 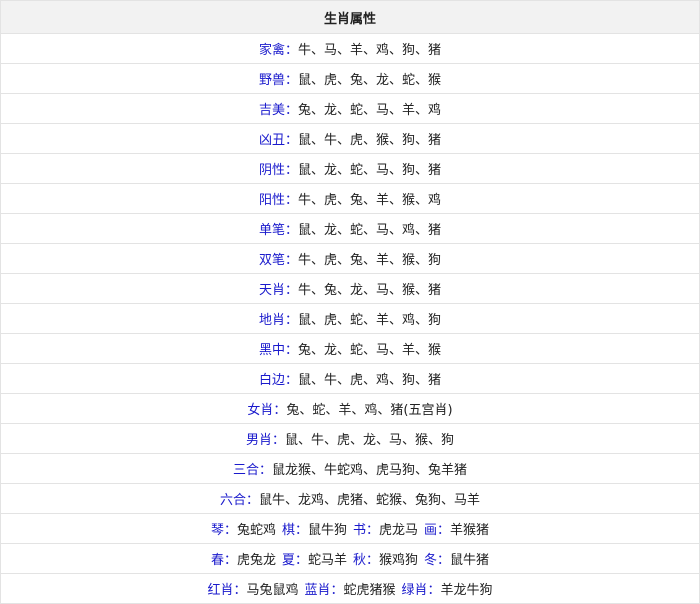 I want to click on attribute-value: 牛、虎、兔、羊、猴、鸡, so click(x=370, y=200).